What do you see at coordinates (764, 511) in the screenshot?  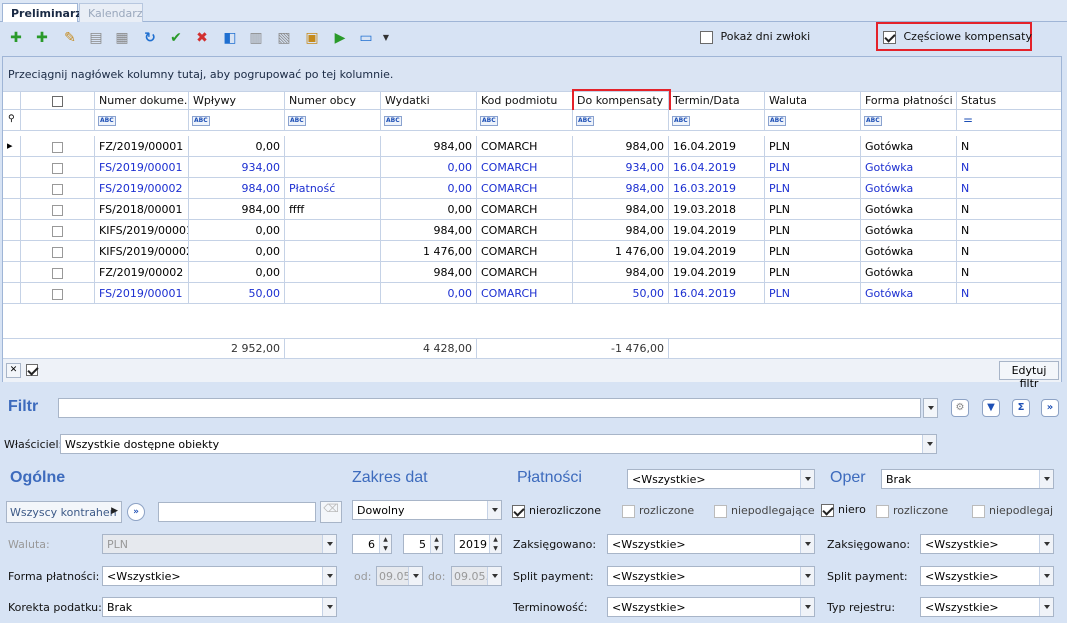 I see `not-subject-option: niepodlegające` at bounding box center [764, 511].